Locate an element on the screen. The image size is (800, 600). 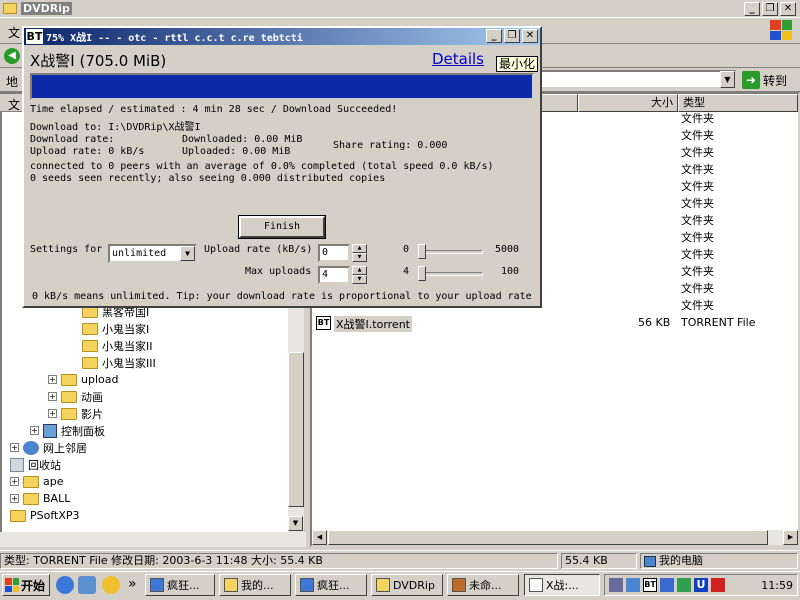
ie-icon is located at coordinates (65, 585).